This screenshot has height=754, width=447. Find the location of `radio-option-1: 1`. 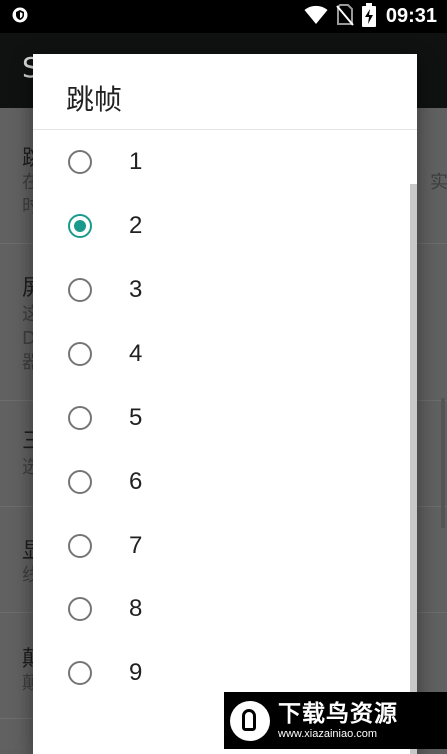

radio-option-1: 1 is located at coordinates (220, 162).